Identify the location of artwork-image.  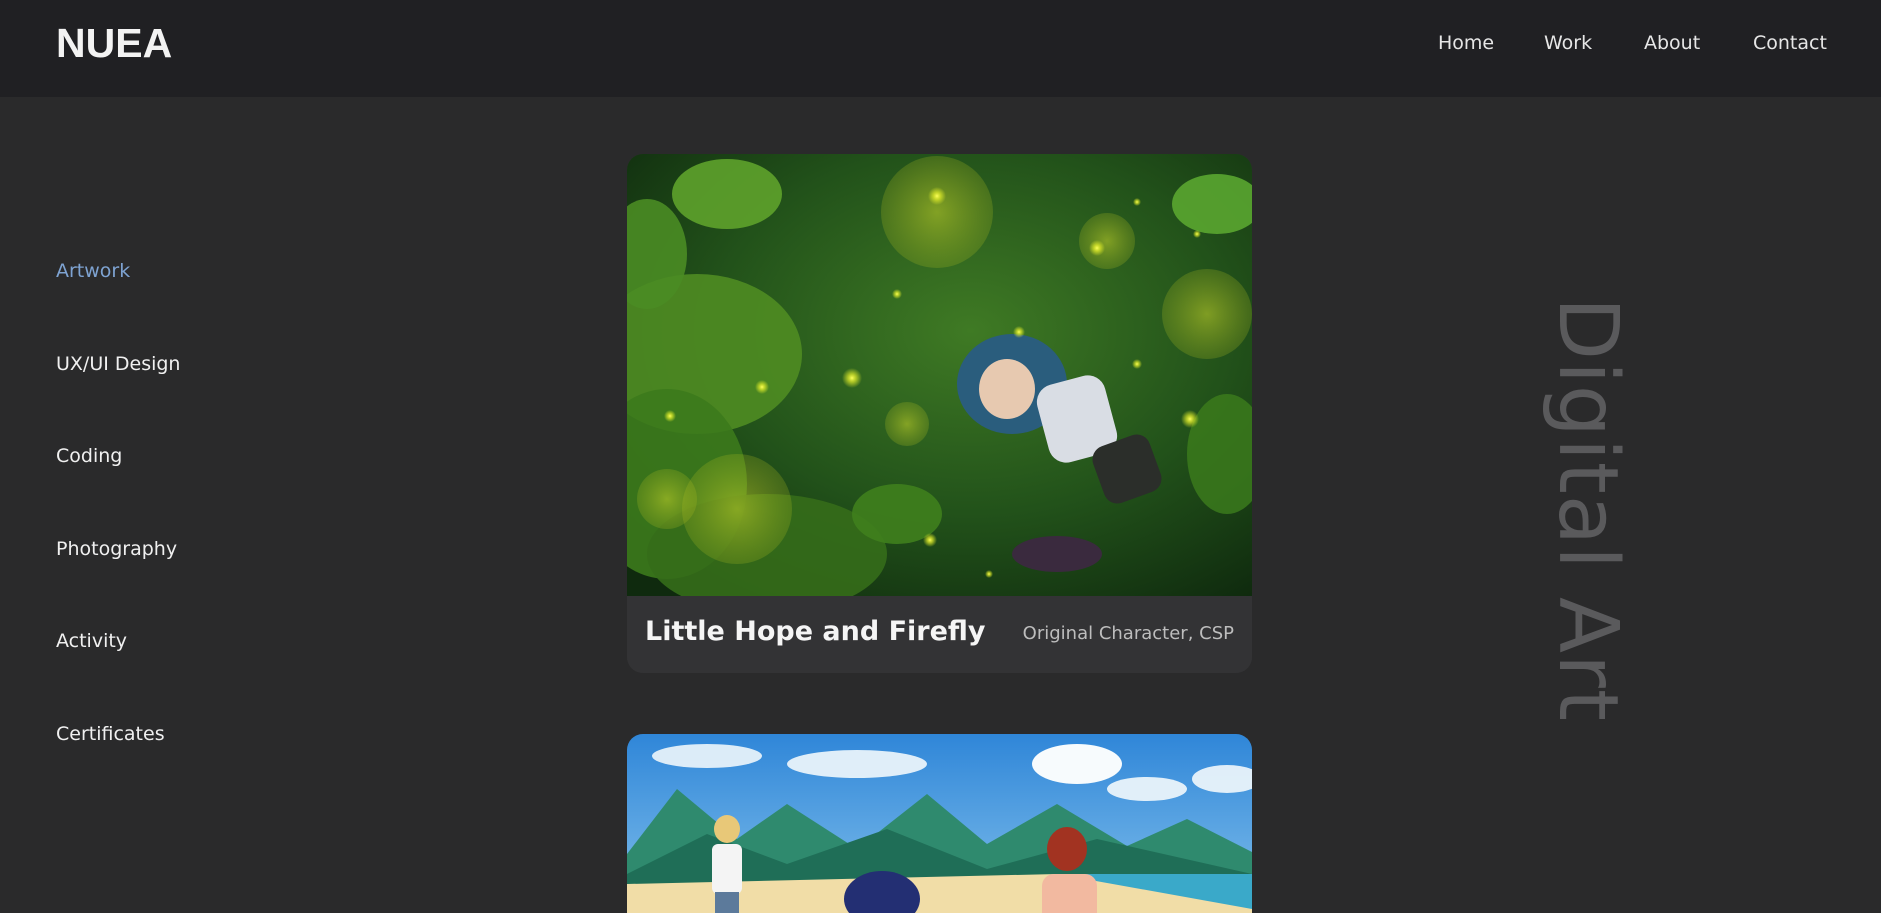
(939, 823).